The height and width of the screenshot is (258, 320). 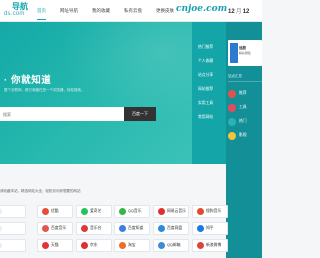 I want to click on site-label: 淘宝, so click(x=132, y=245).